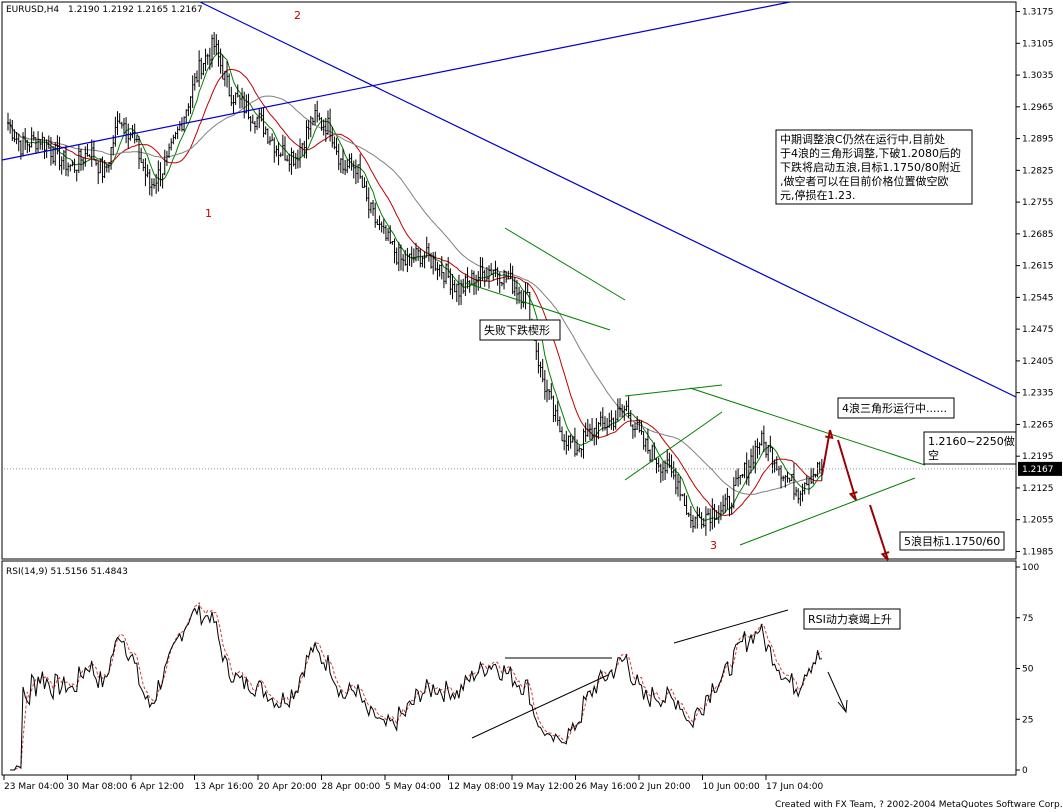 This screenshot has width=1063, height=812. Describe the element at coordinates (413, 787) in the screenshot. I see `time-tick-label: 5 May 04:00` at that location.